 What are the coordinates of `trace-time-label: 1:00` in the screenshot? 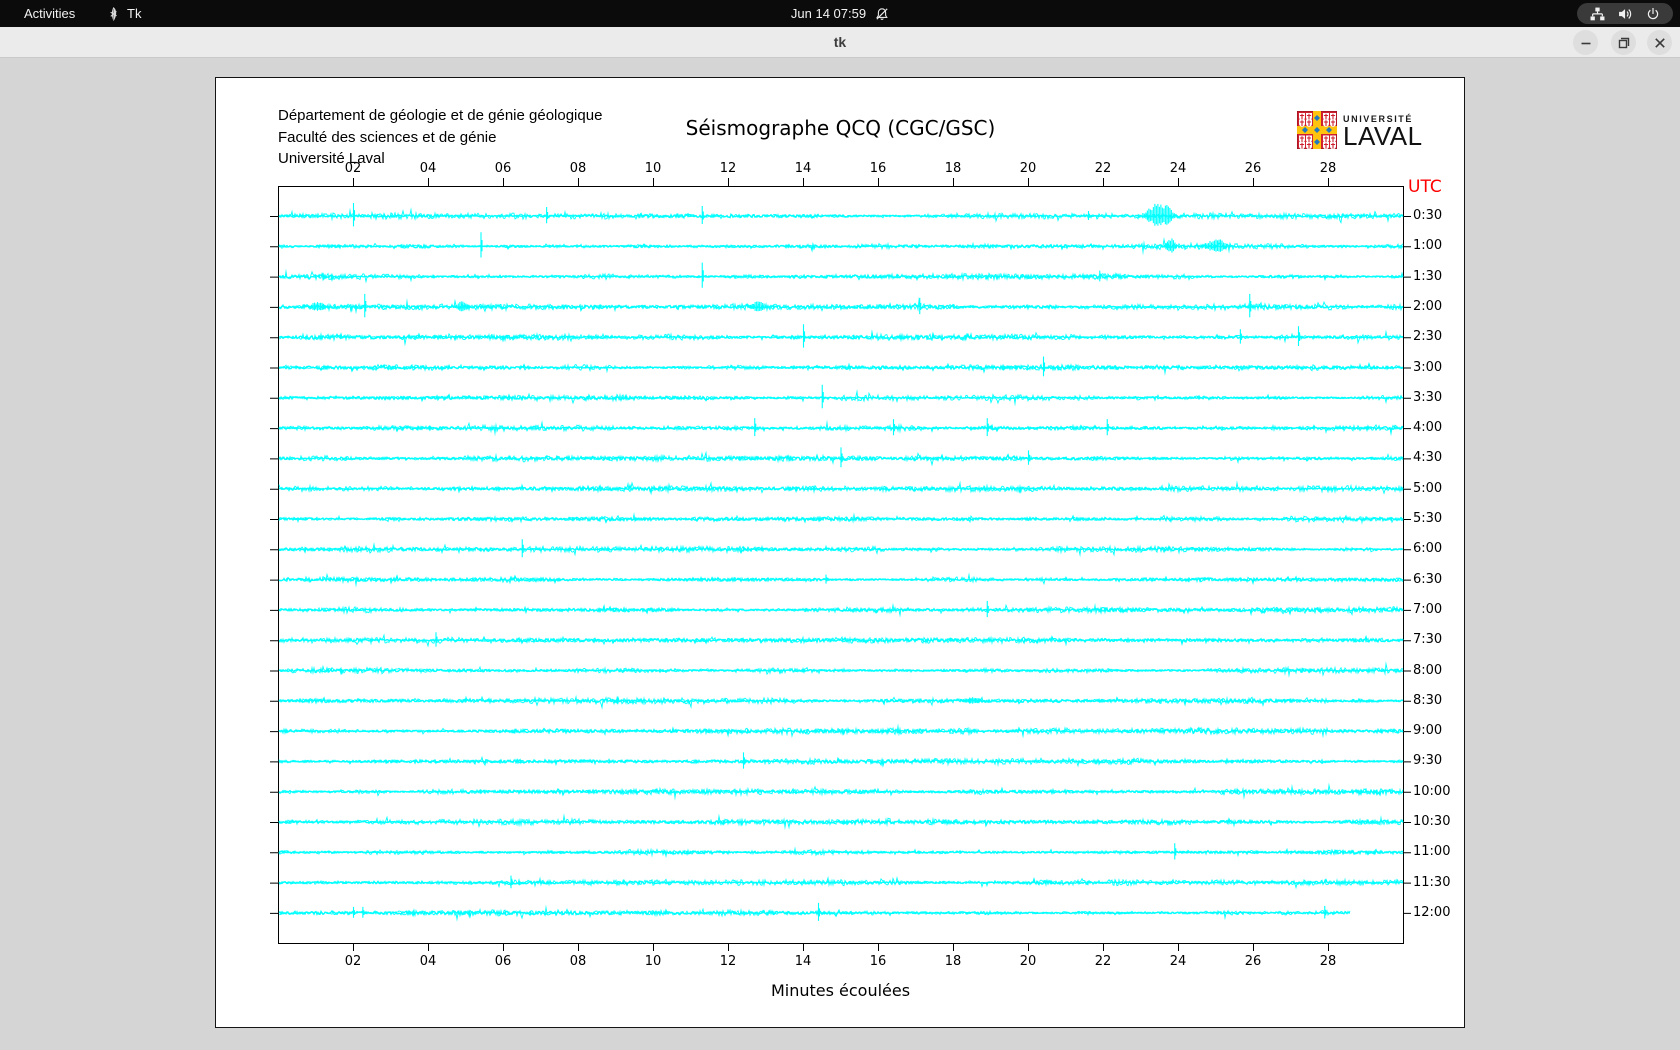 It's located at (1428, 246).